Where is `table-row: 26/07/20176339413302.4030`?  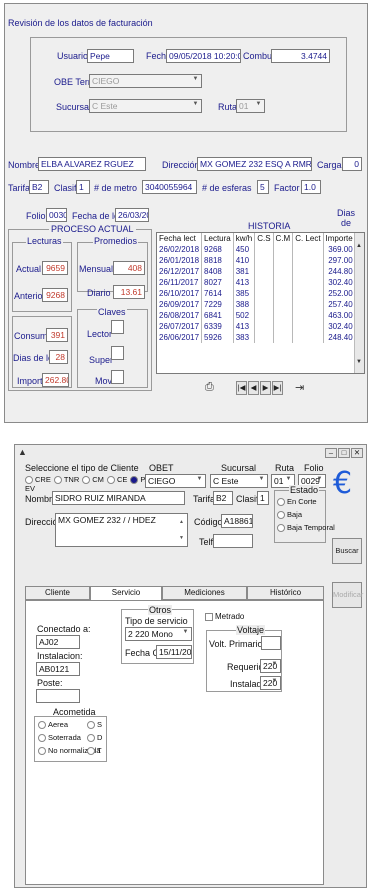
table-row: 26/07/20176339413302.4030 is located at coordinates (260, 326).